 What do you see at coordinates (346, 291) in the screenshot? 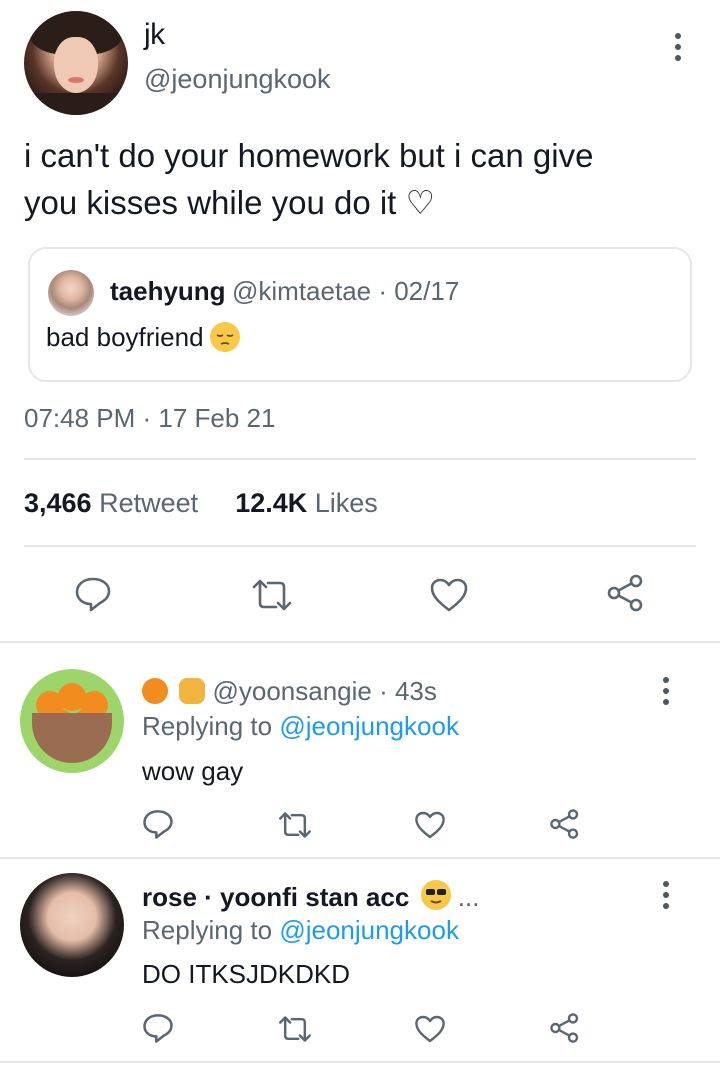
I see `quote-author-handle: @kimtaetae · 02/17` at bounding box center [346, 291].